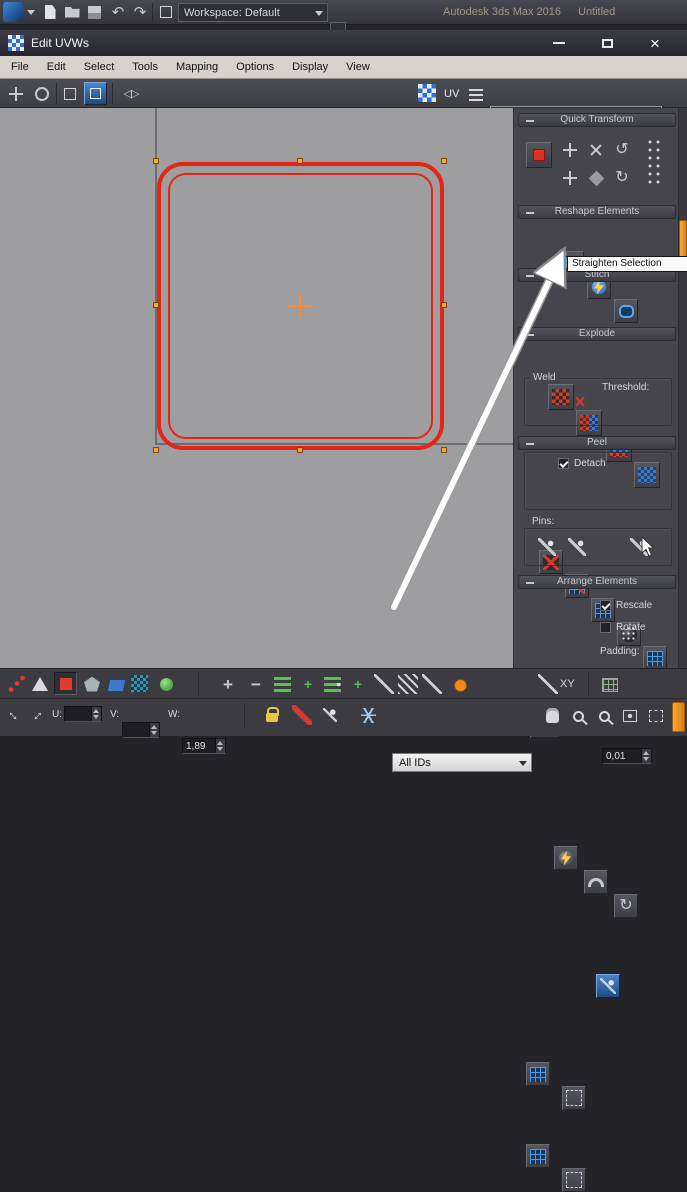 This screenshot has height=1192, width=687. Describe the element at coordinates (20, 67) in the screenshot. I see `menu-file: File` at that location.